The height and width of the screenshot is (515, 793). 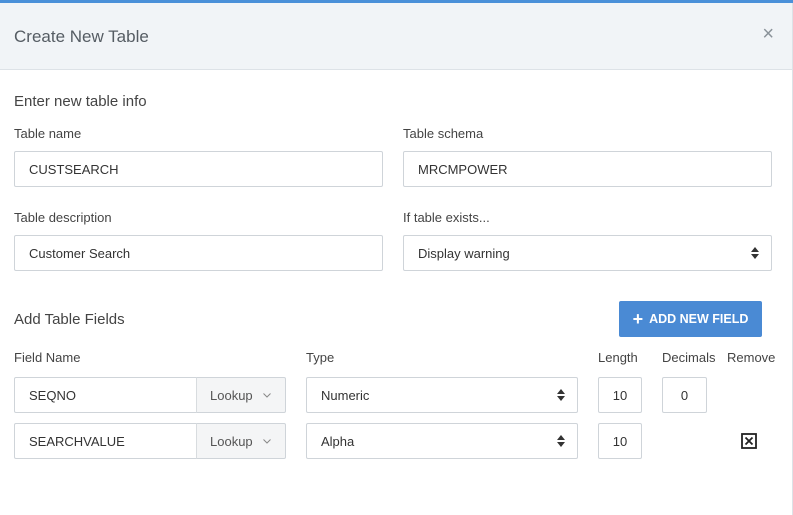 I want to click on field-type-value: Numeric, so click(x=345, y=395).